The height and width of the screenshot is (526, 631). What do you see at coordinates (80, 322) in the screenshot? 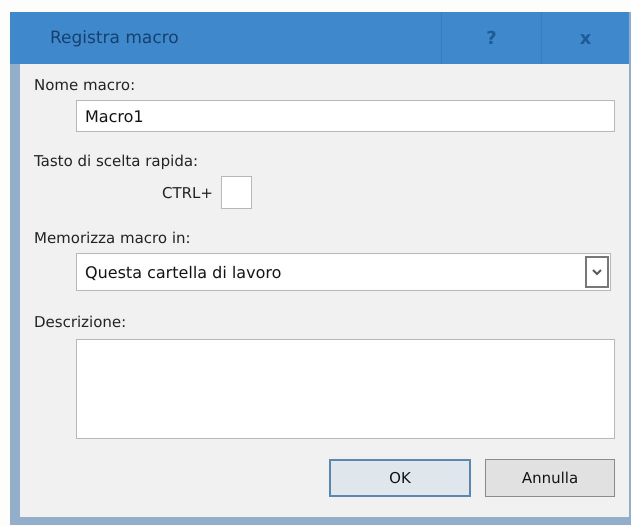
I see `field-label: Descrizione:` at bounding box center [80, 322].